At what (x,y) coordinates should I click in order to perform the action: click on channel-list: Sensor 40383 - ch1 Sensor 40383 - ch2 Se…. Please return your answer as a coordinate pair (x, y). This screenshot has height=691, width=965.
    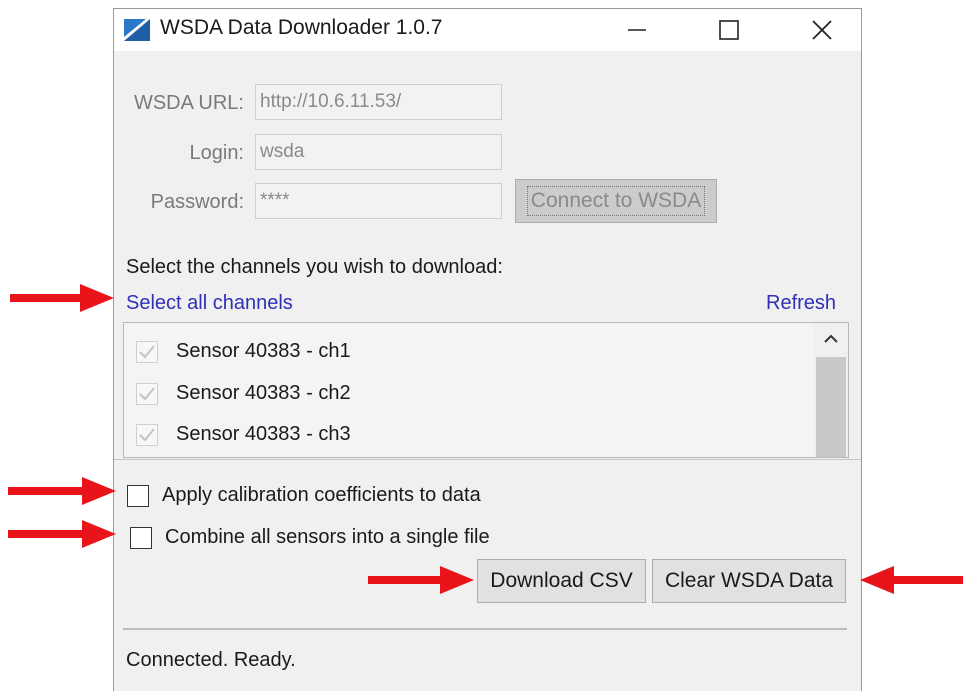
    Looking at the image, I should click on (486, 390).